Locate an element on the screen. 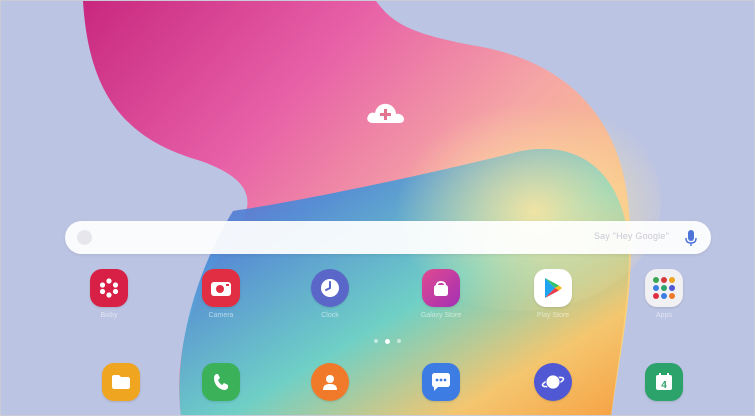  cloud-add-icon is located at coordinates (385, 113).